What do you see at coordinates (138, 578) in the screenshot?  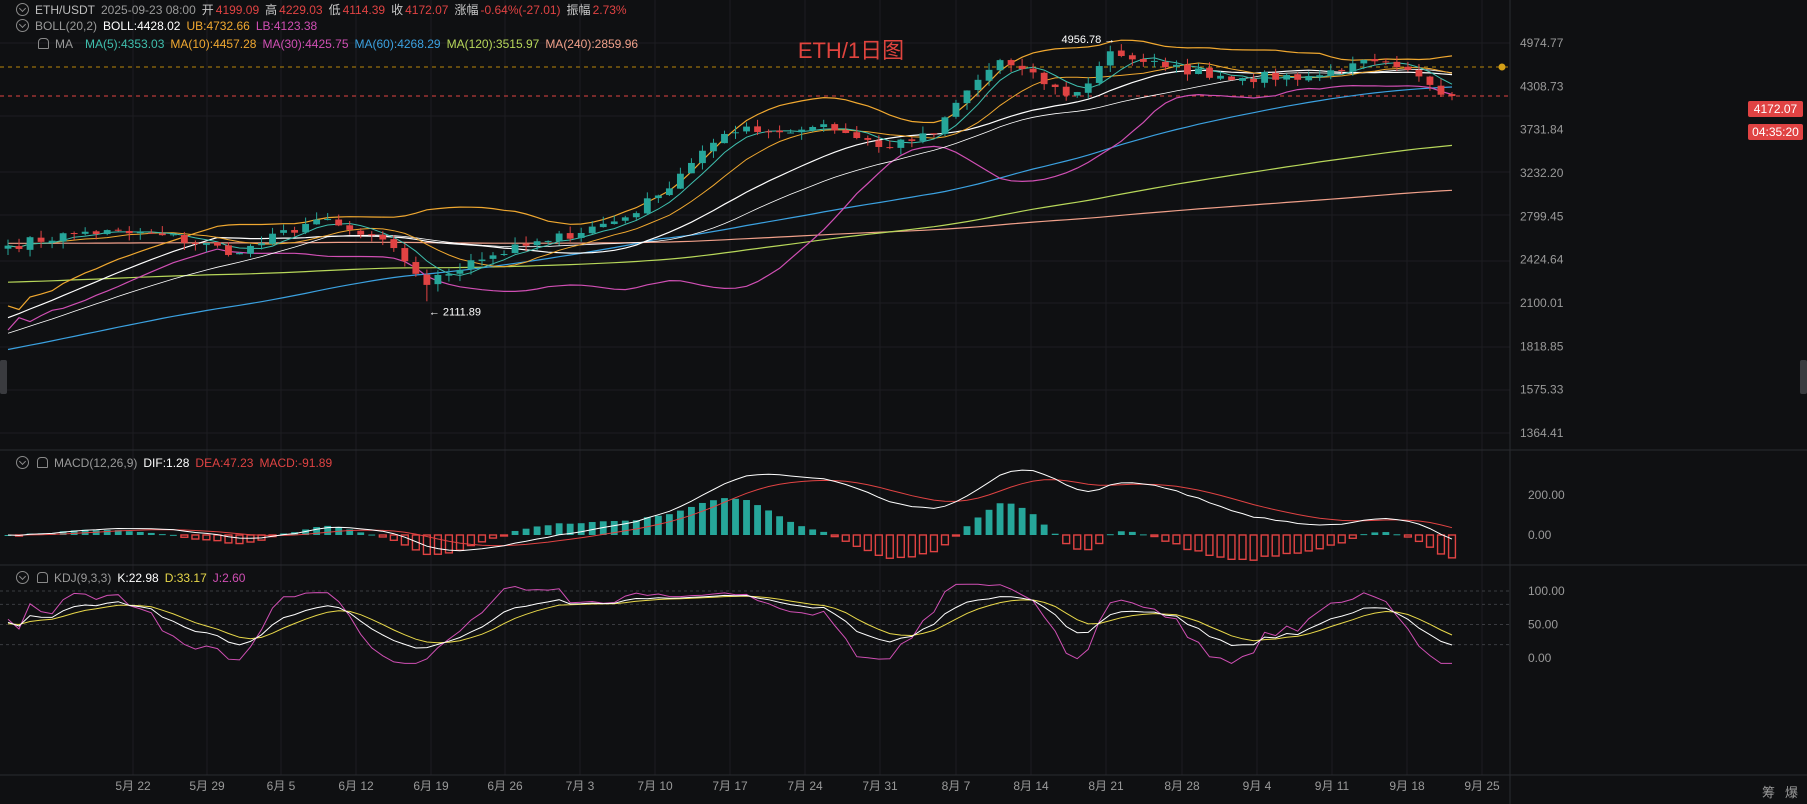 I see `kdj-k: K:22.98` at bounding box center [138, 578].